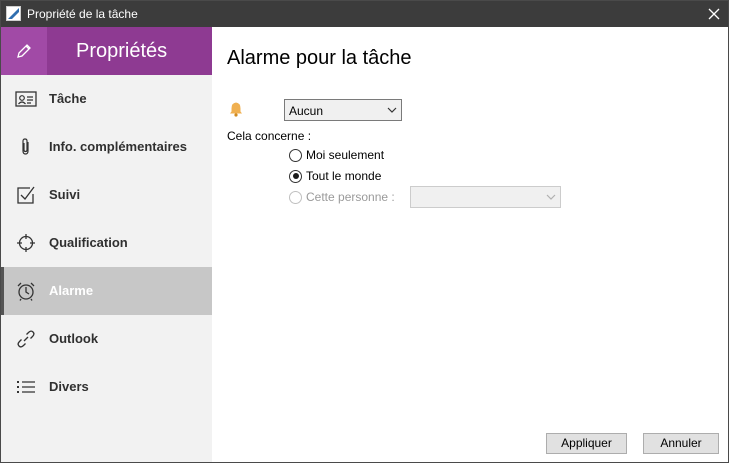 The height and width of the screenshot is (463, 729). What do you see at coordinates (319, 58) in the screenshot?
I see `page-title: Alarme pour la tâche` at bounding box center [319, 58].